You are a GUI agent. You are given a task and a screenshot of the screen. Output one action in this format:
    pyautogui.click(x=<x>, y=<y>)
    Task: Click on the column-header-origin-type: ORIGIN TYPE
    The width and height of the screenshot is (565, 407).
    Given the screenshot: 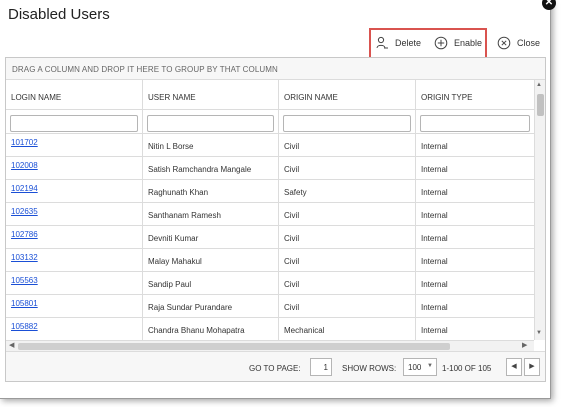 What is the action you would take?
    pyautogui.click(x=475, y=95)
    